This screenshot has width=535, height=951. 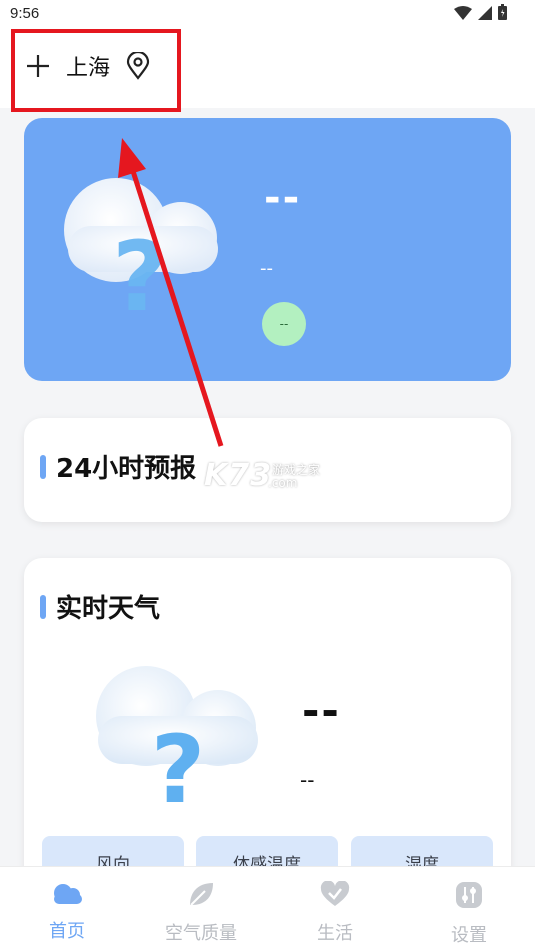 I want to click on signal-icon, so click(x=485, y=14).